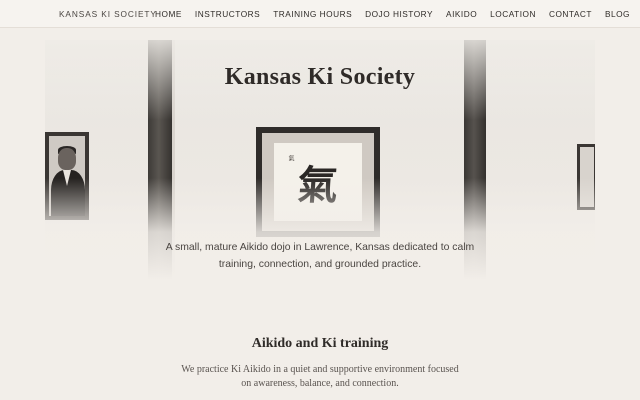 The height and width of the screenshot is (400, 640). Describe the element at coordinates (227, 14) in the screenshot. I see `nav-instructors: INSTRUCTORS` at that location.